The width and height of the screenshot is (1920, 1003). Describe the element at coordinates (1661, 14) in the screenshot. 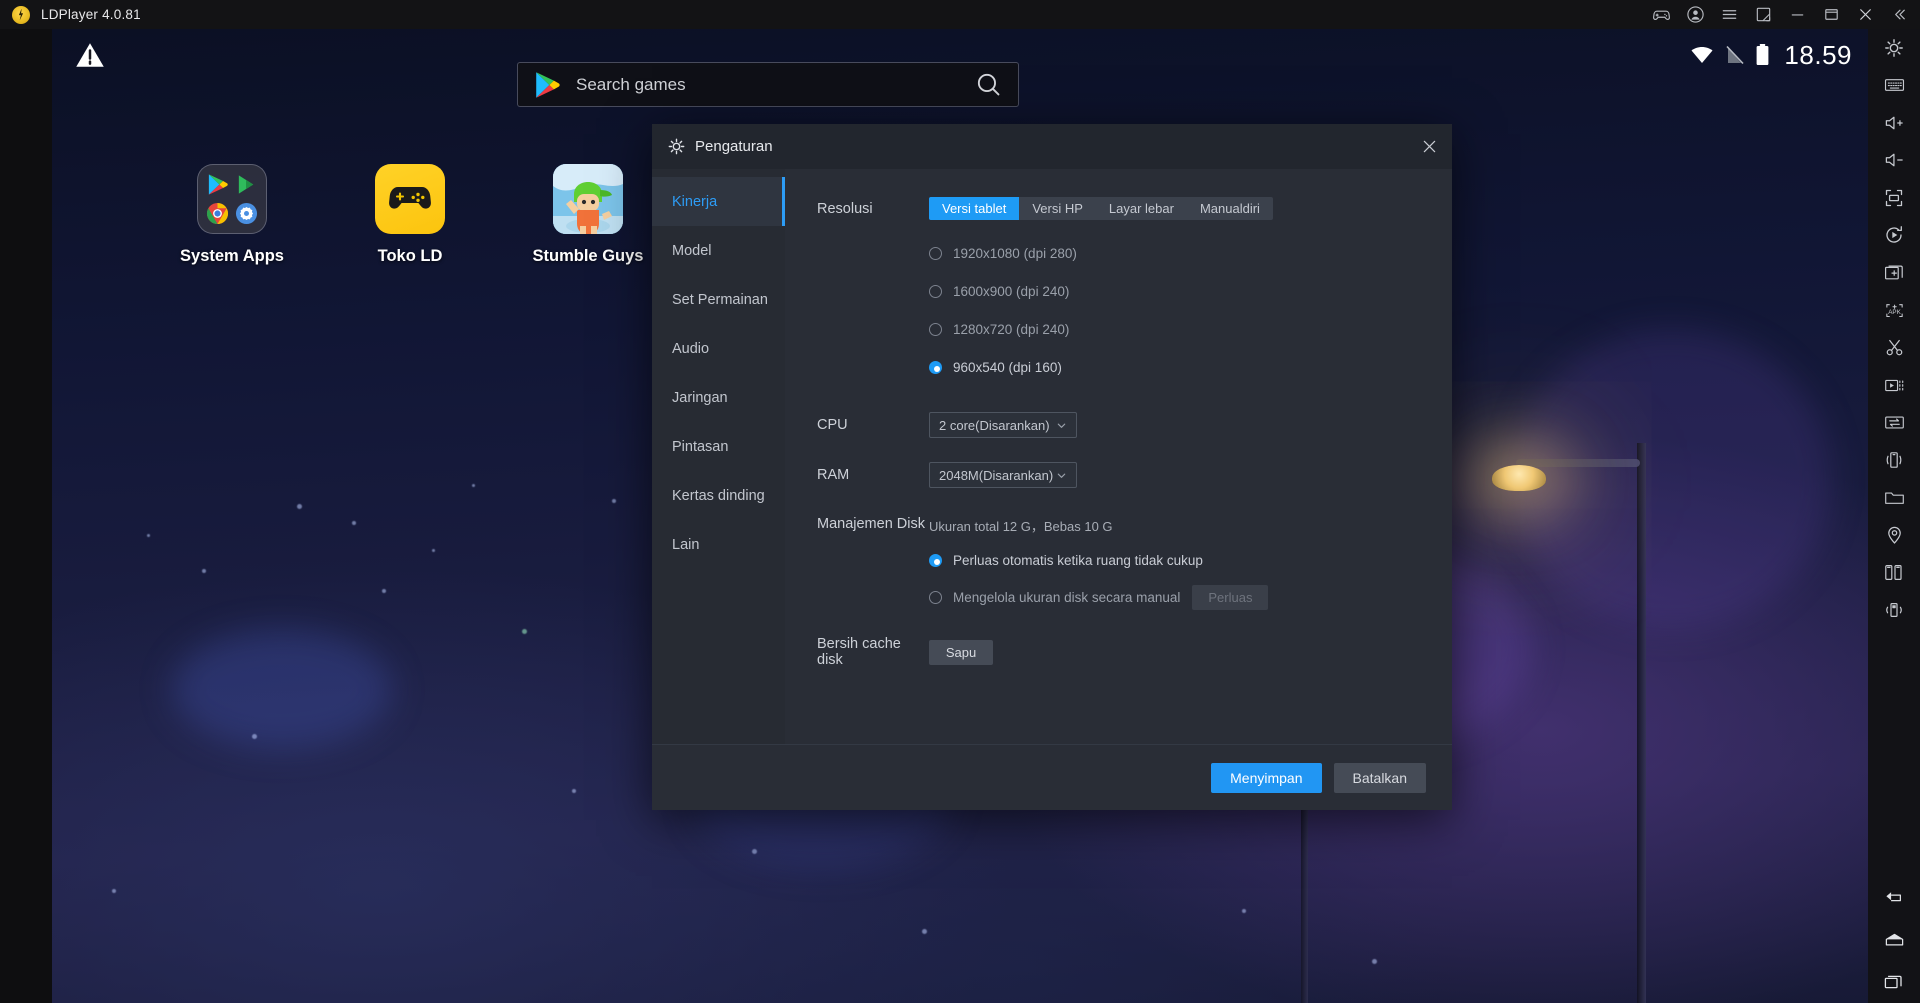

I see `gamepad-icon` at that location.